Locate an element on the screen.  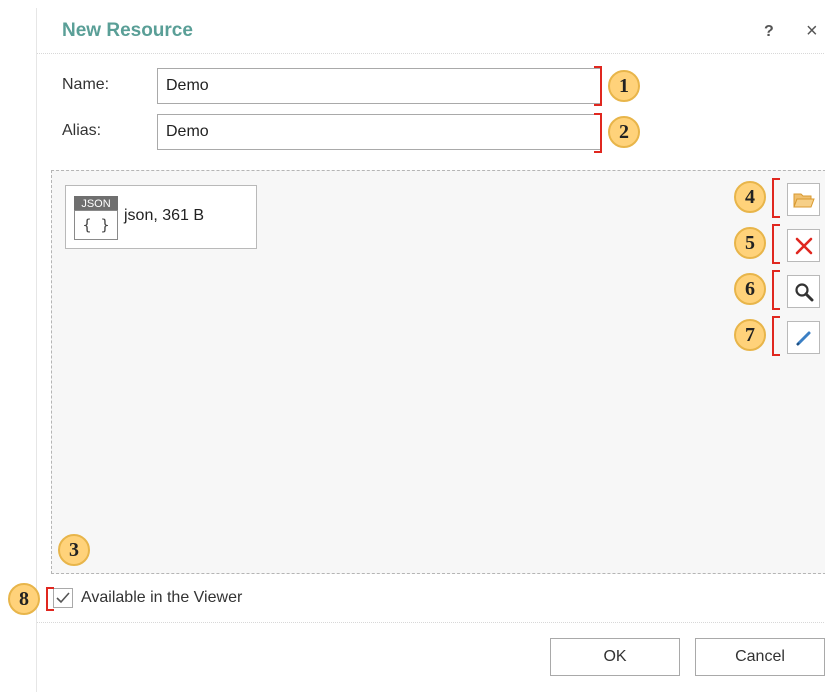
name-input is located at coordinates (379, 86).